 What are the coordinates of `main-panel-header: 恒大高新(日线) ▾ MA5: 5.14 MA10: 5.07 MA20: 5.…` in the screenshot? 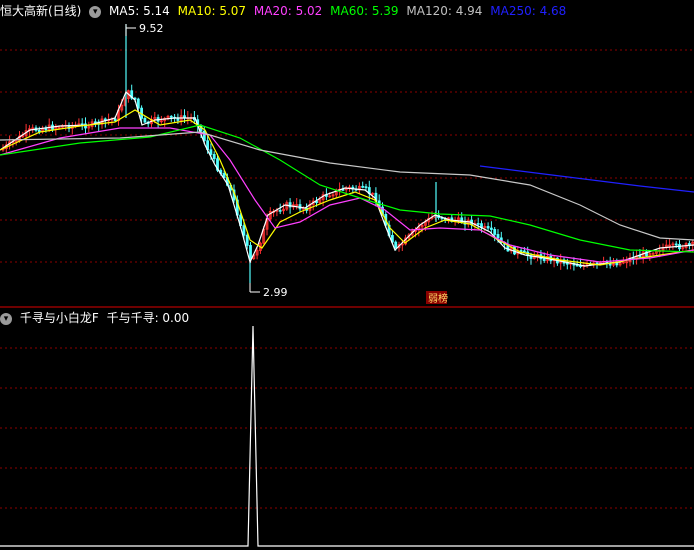 It's located at (285, 11).